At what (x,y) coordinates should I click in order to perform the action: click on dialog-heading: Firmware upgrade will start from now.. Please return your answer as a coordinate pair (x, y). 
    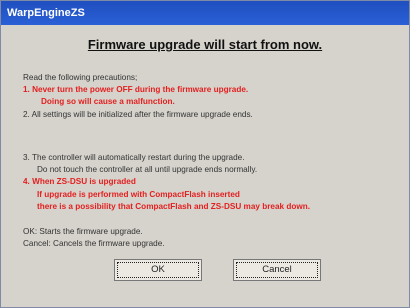
    Looking at the image, I should click on (205, 44).